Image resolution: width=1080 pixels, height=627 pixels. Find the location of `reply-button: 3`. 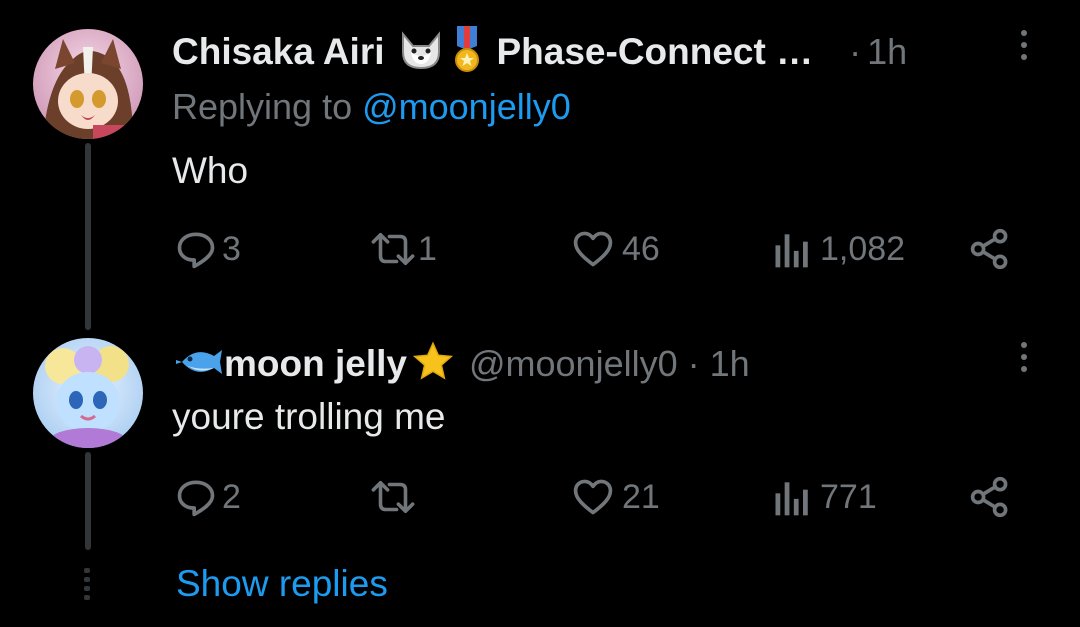

reply-button: 3 is located at coordinates (207, 249).